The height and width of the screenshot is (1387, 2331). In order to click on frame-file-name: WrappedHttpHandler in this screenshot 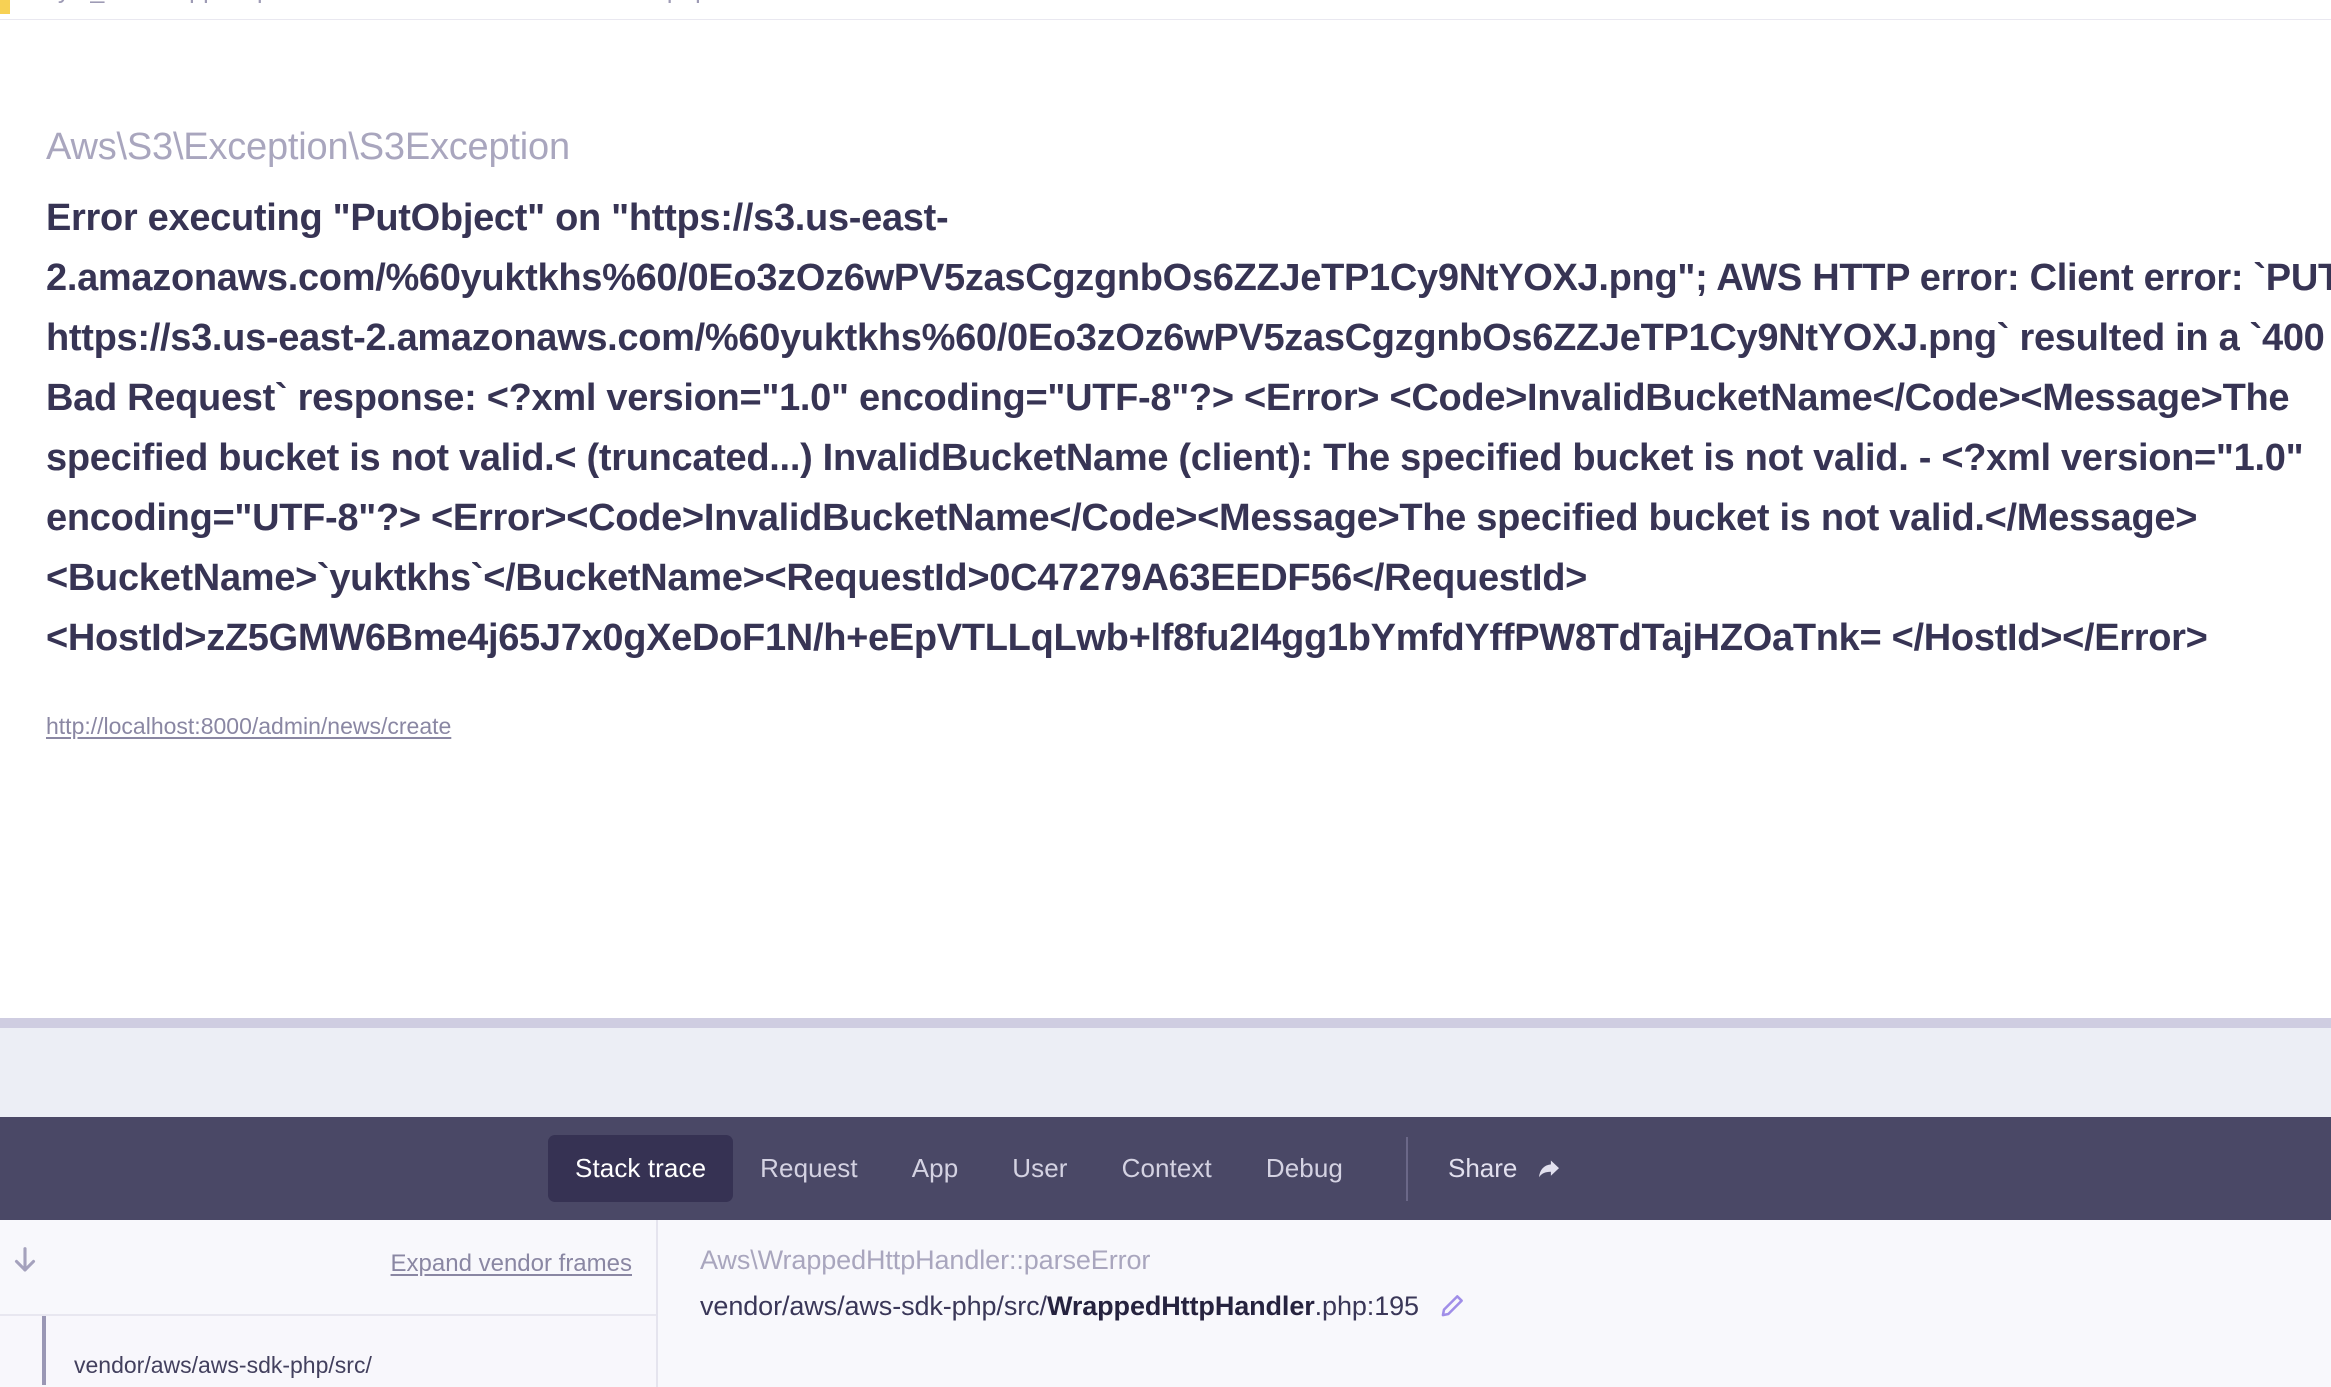, I will do `click(1180, 1306)`.